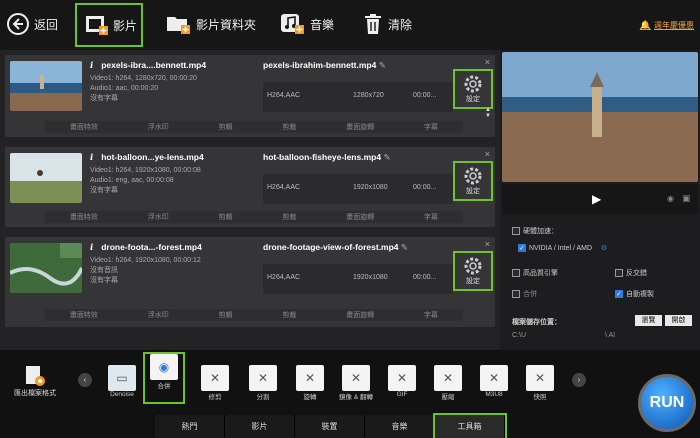 This screenshot has height=438, width=700. Describe the element at coordinates (400, 426) in the screenshot. I see `tab-music: 音樂` at that location.